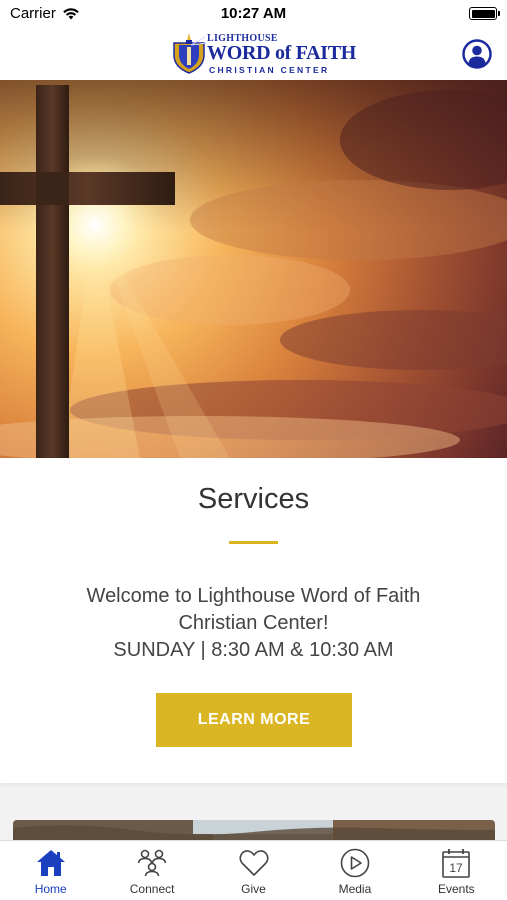 This screenshot has height=900, width=507. I want to click on services-welcome-line: Welcome to Lighthouse Word of Faith, so click(253, 596).